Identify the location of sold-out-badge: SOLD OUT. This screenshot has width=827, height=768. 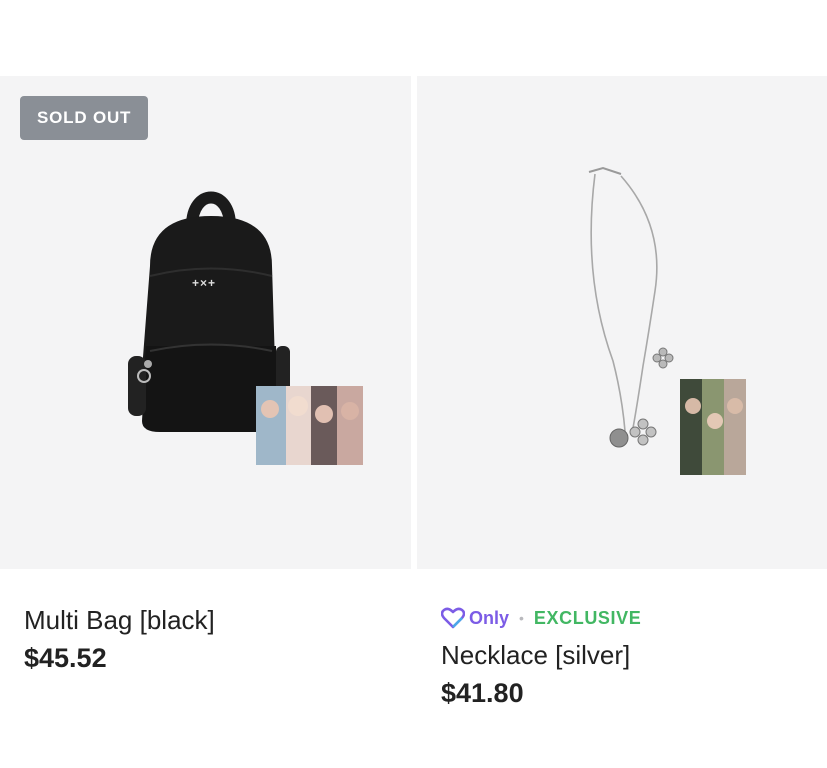
(84, 118).